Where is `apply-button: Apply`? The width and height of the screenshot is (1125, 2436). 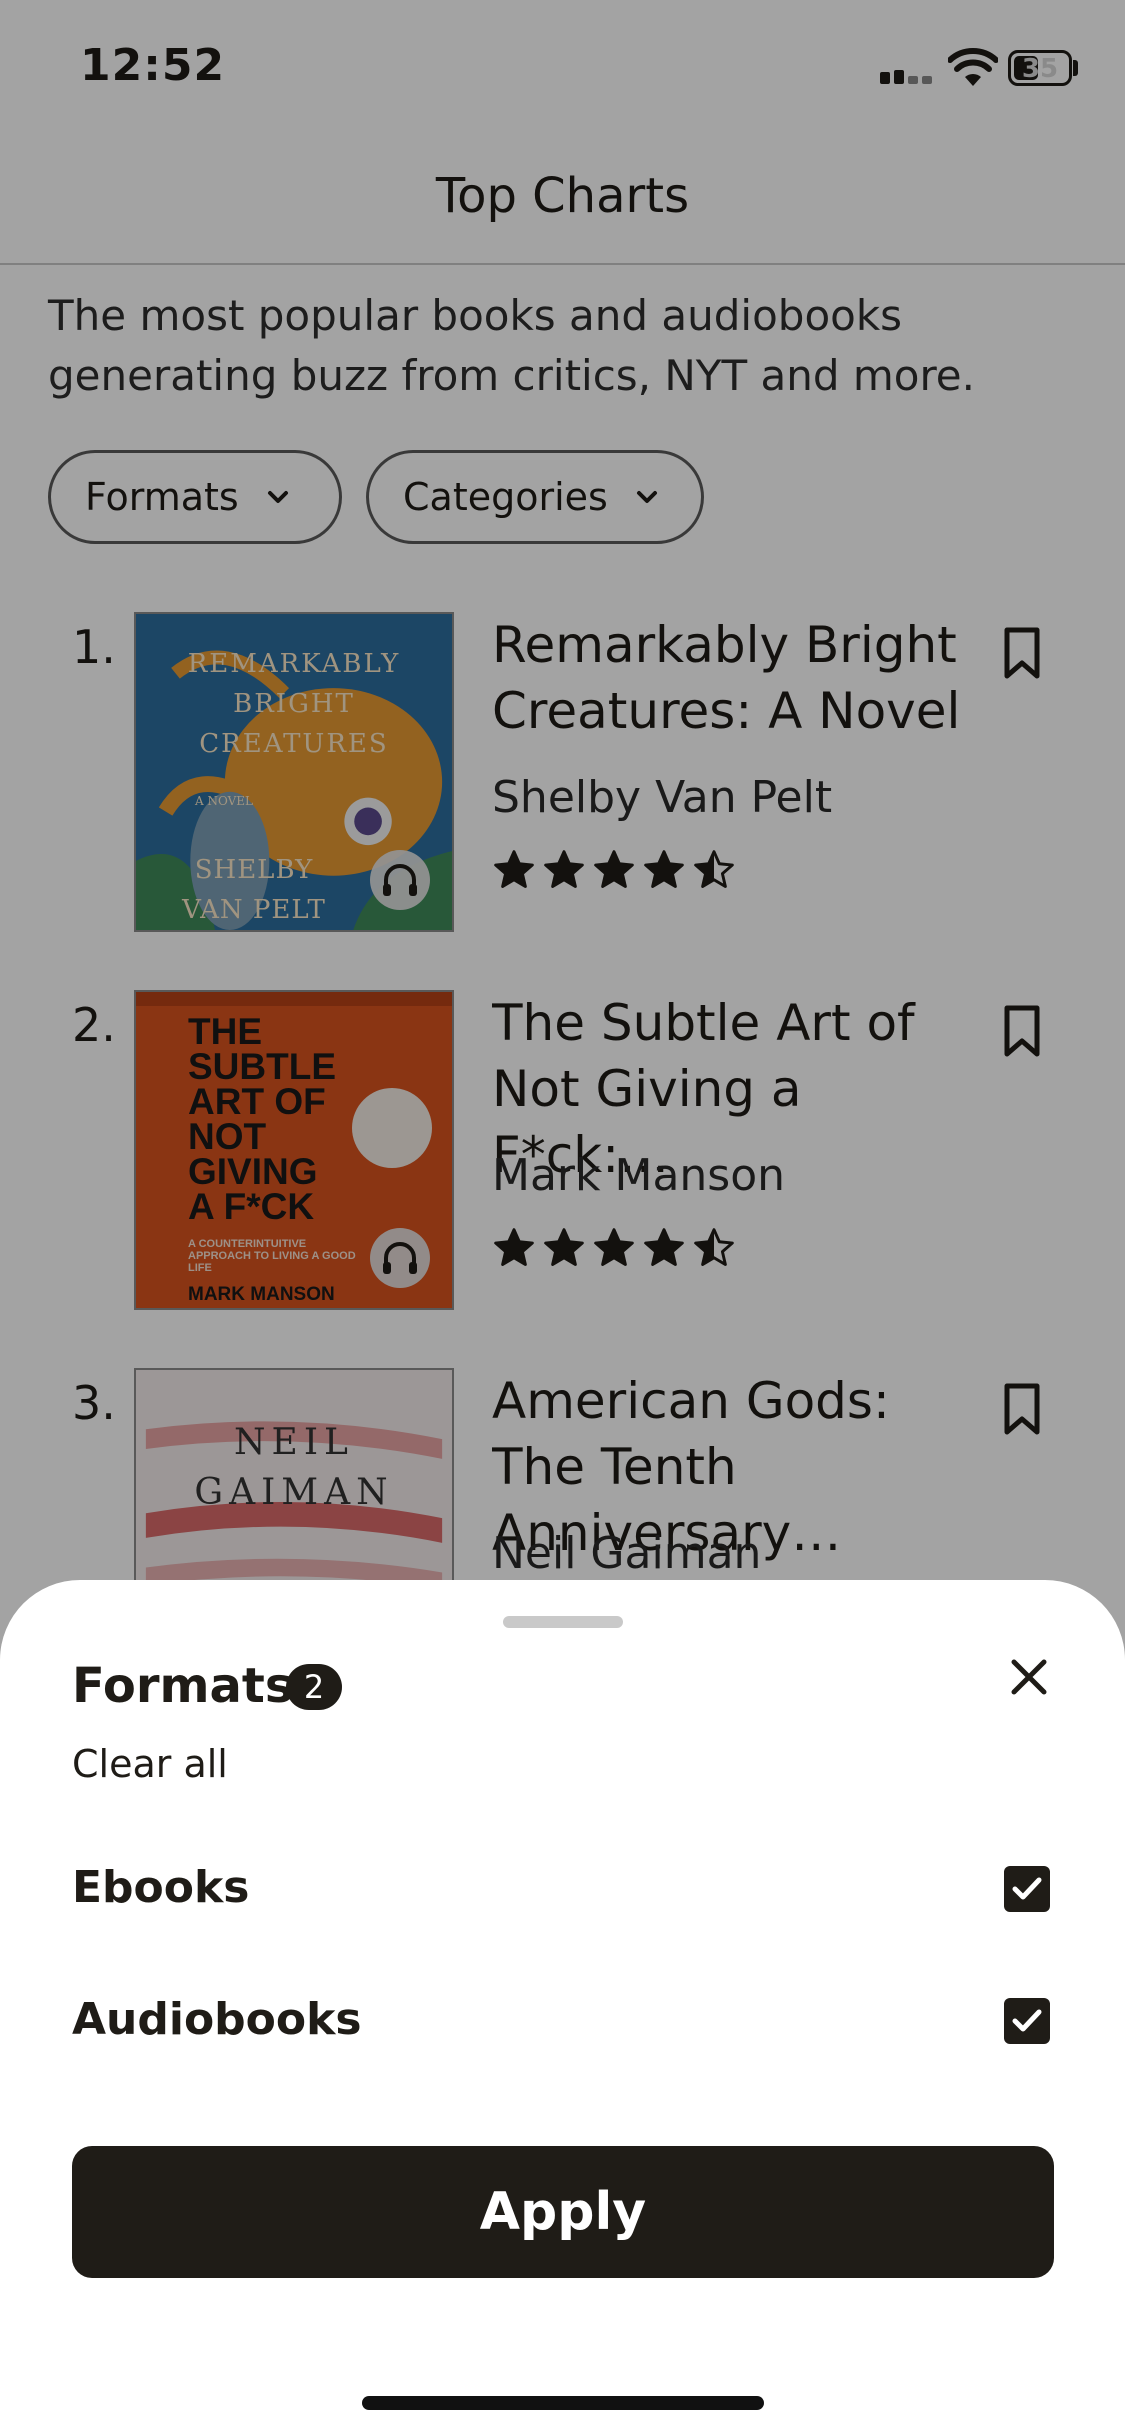
apply-button: Apply is located at coordinates (563, 2212).